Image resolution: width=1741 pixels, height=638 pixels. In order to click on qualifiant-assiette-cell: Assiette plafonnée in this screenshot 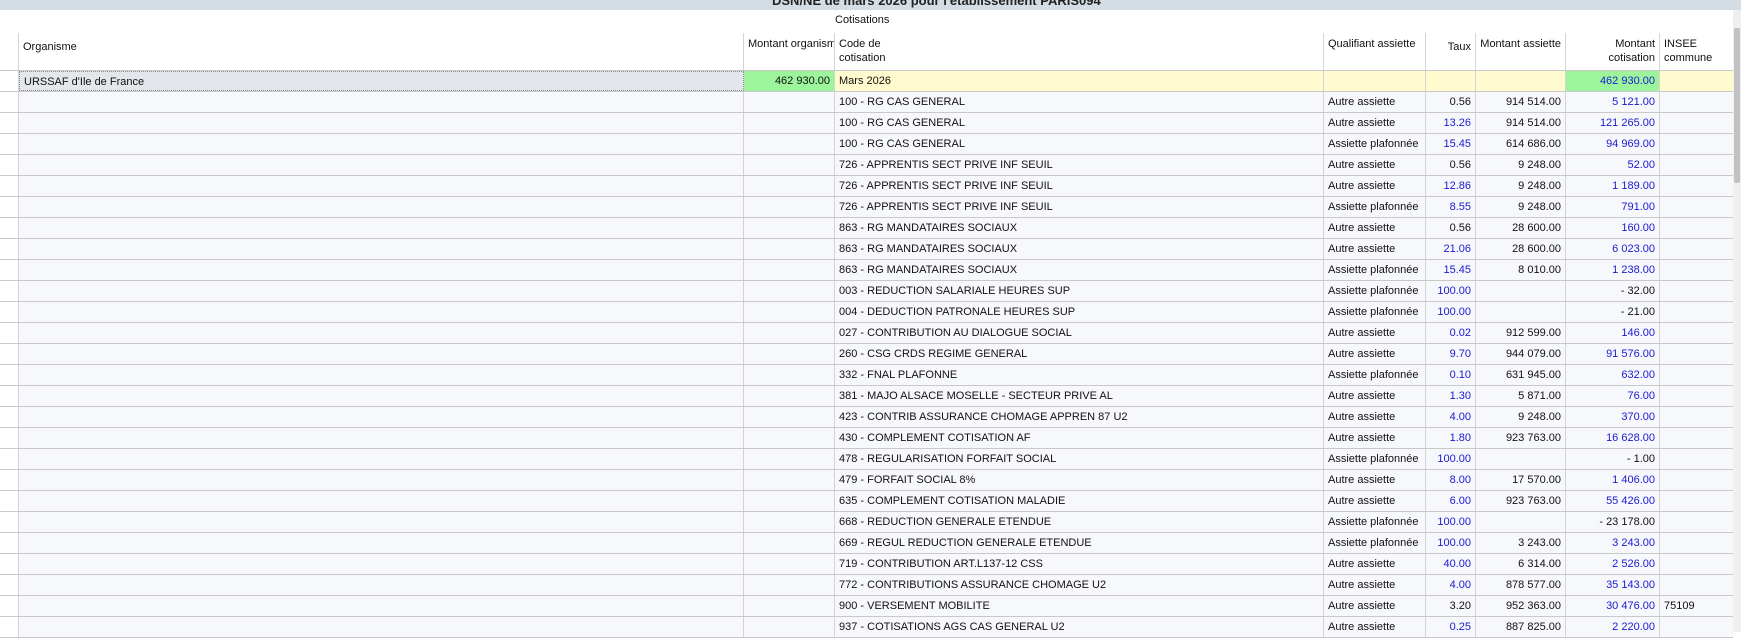, I will do `click(1375, 291)`.